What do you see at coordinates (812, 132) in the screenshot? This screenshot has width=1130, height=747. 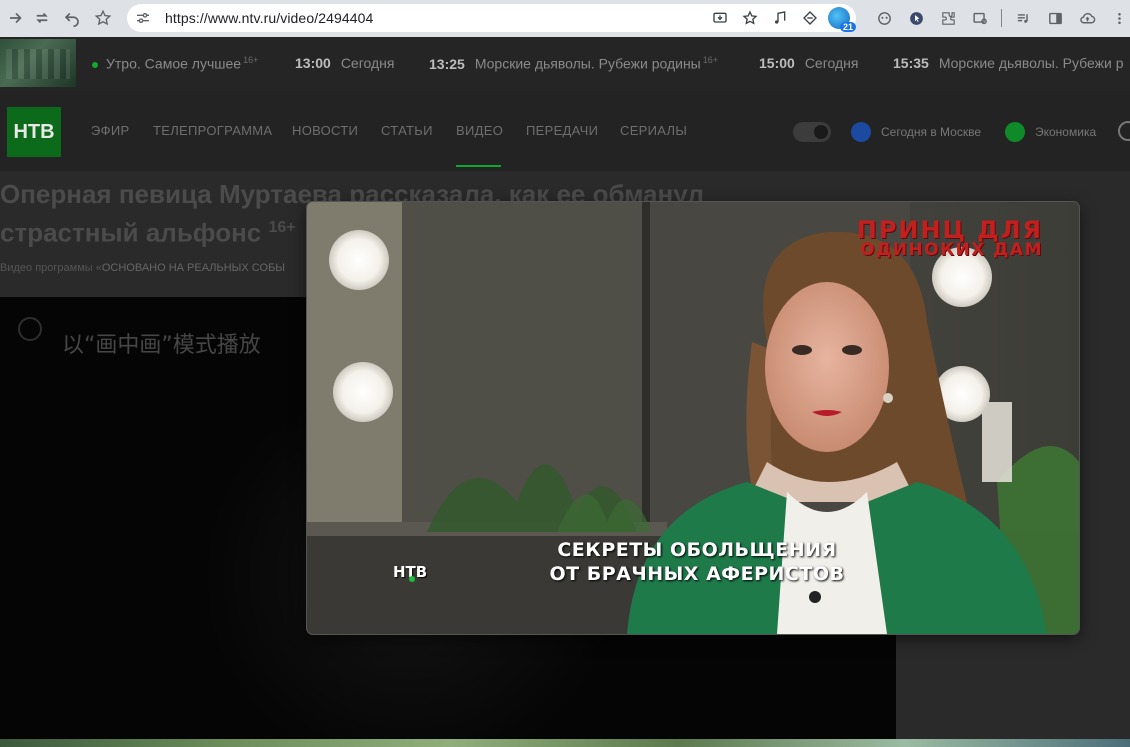 I see `theme-toggle` at bounding box center [812, 132].